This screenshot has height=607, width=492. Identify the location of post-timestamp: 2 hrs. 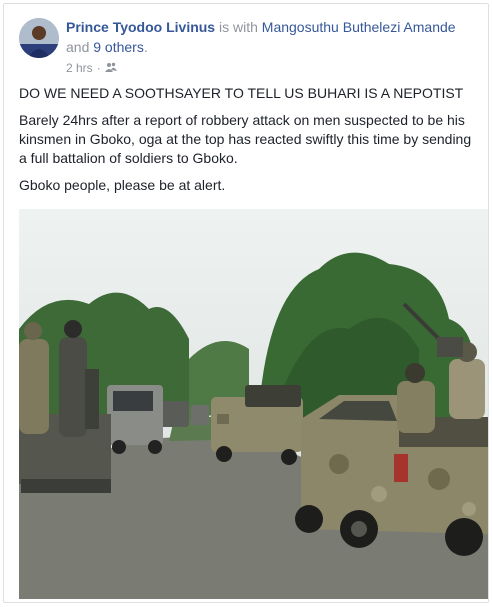
(79, 68).